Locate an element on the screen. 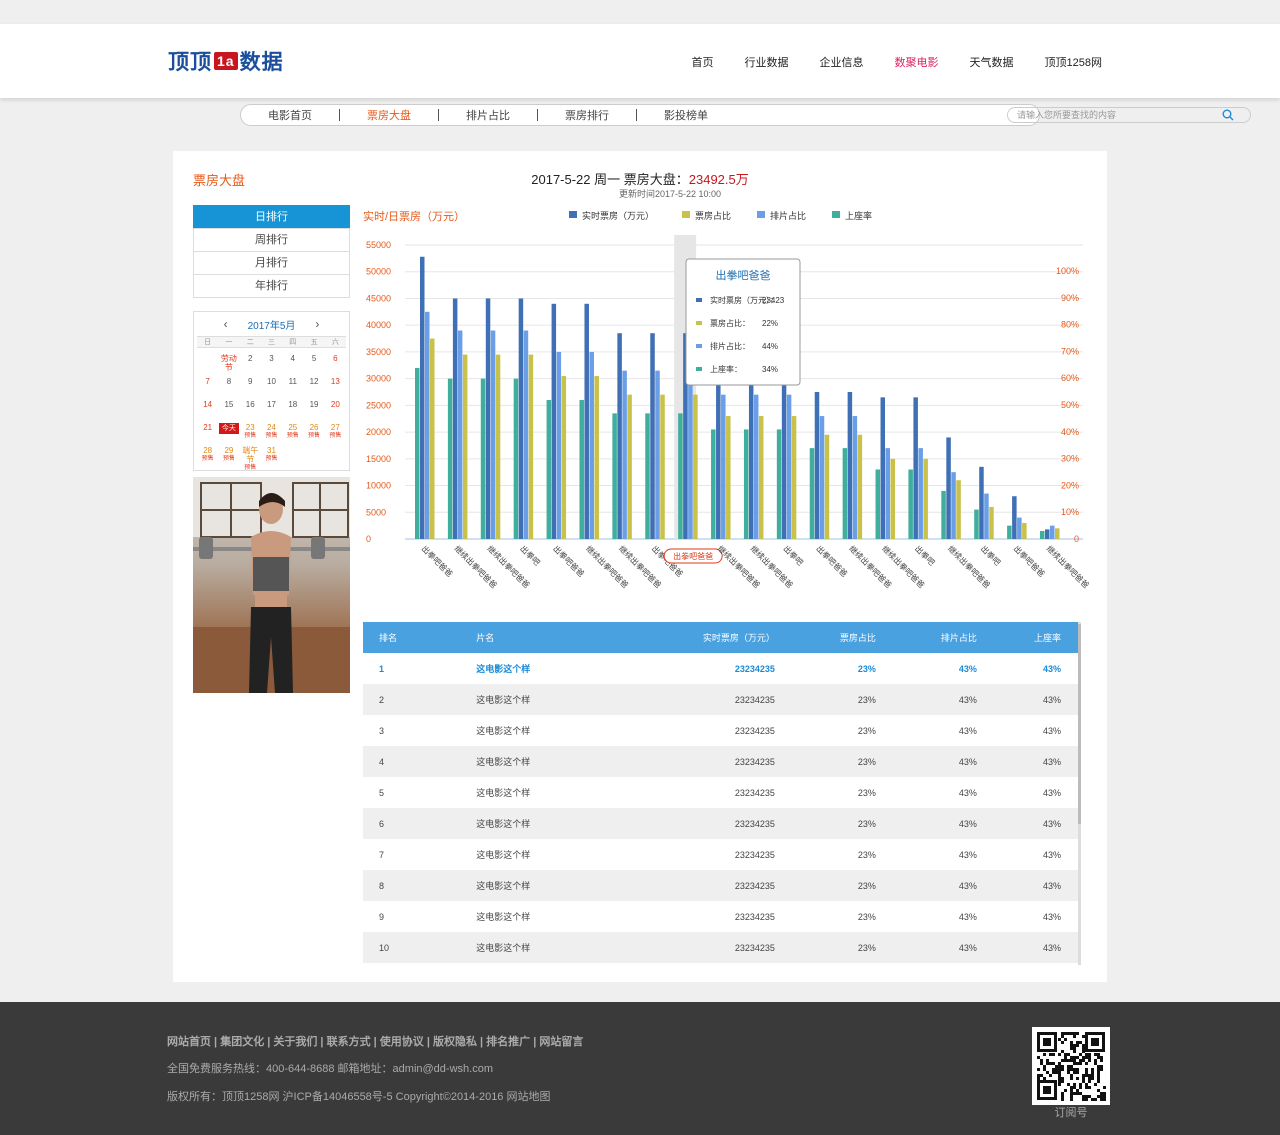  calendar-day: 5 is located at coordinates (313, 361).